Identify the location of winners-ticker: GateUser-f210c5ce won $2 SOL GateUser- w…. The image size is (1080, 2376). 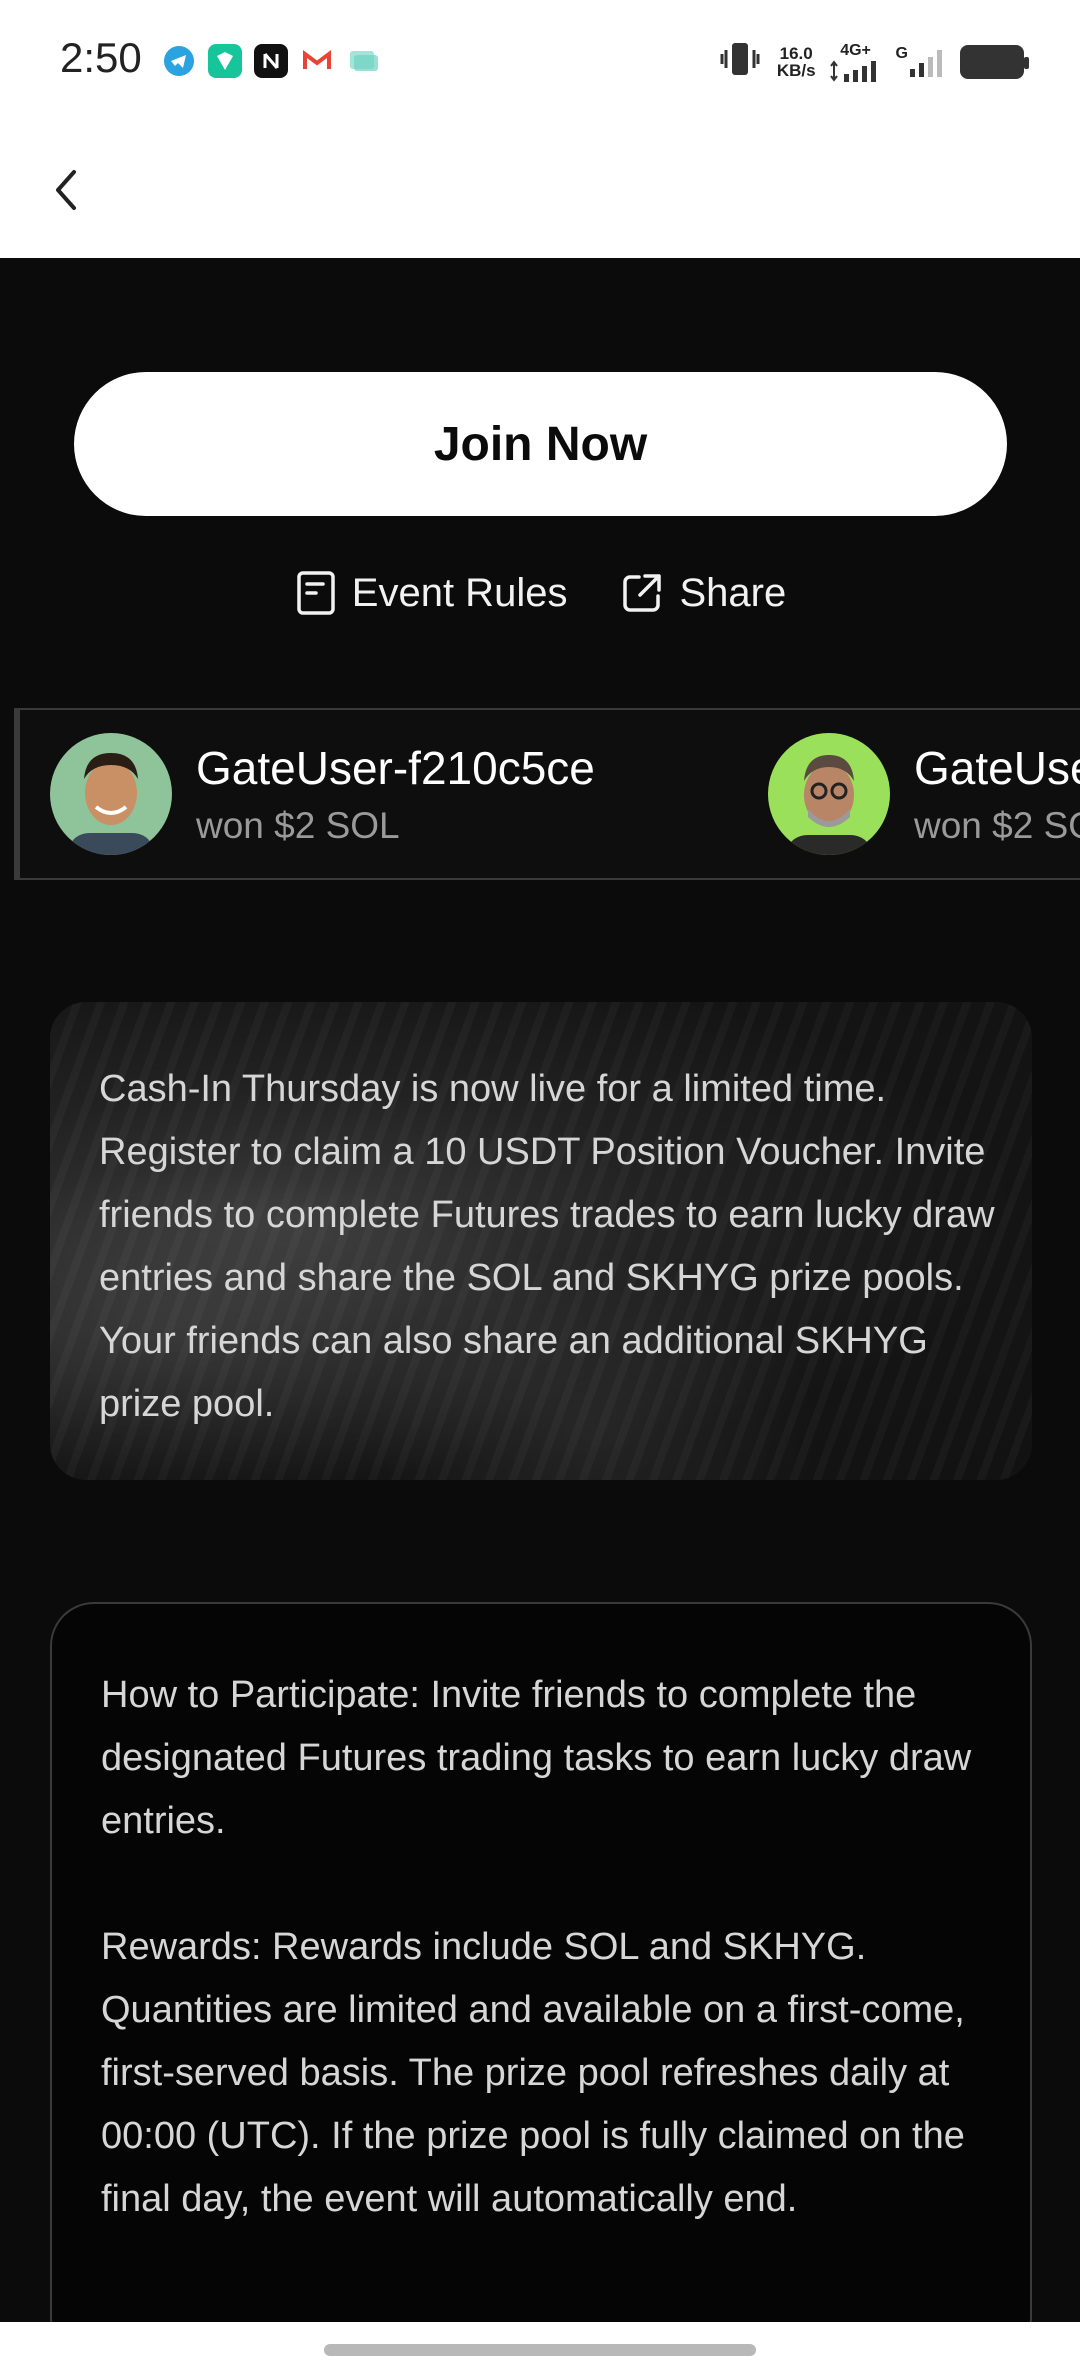
(547, 794).